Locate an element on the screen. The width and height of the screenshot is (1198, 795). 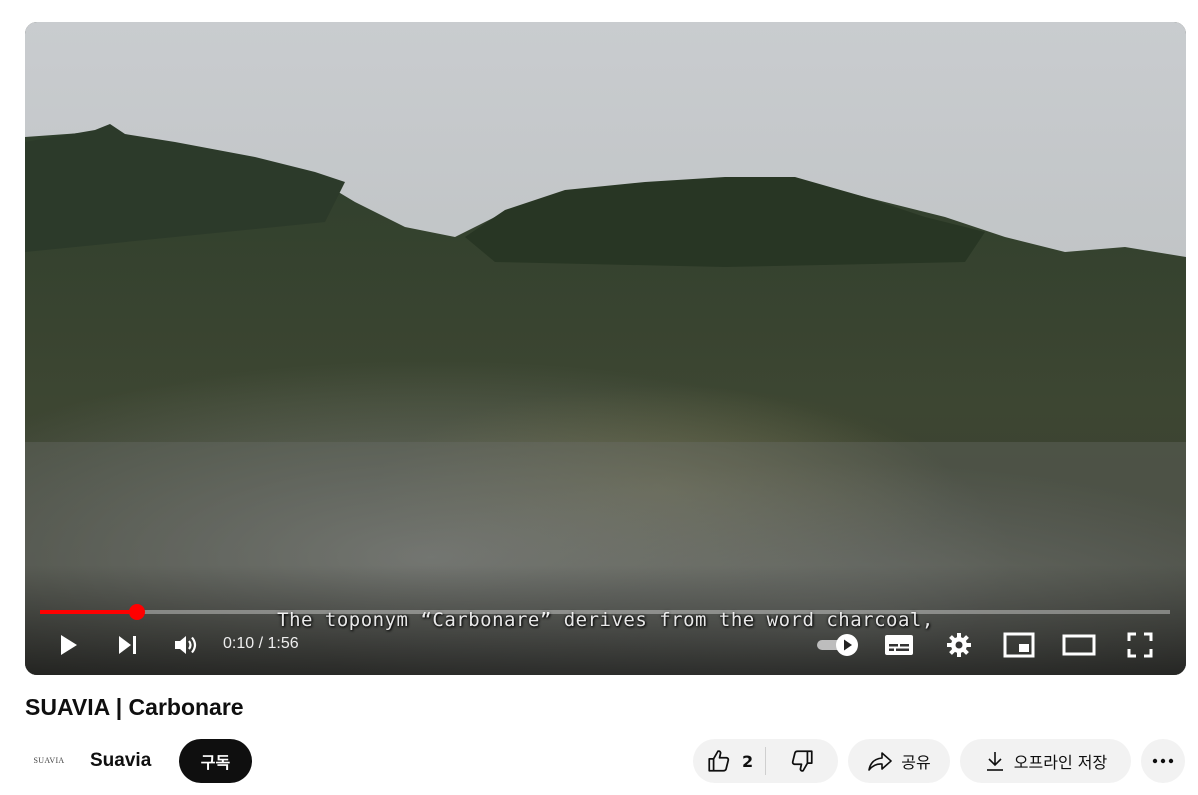
settings-button is located at coordinates (959, 645).